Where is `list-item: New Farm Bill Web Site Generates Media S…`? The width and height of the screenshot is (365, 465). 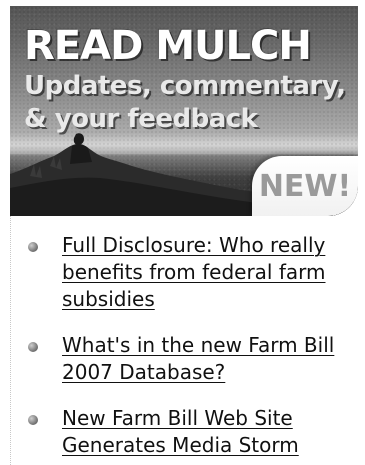 list-item: New Farm Bill Web Site Generates Media S… is located at coordinates (189, 432).